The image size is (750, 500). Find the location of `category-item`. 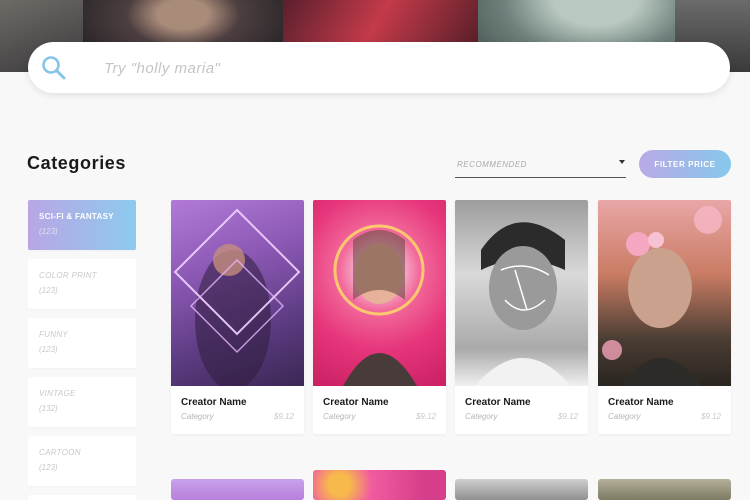

category-item is located at coordinates (82, 497).